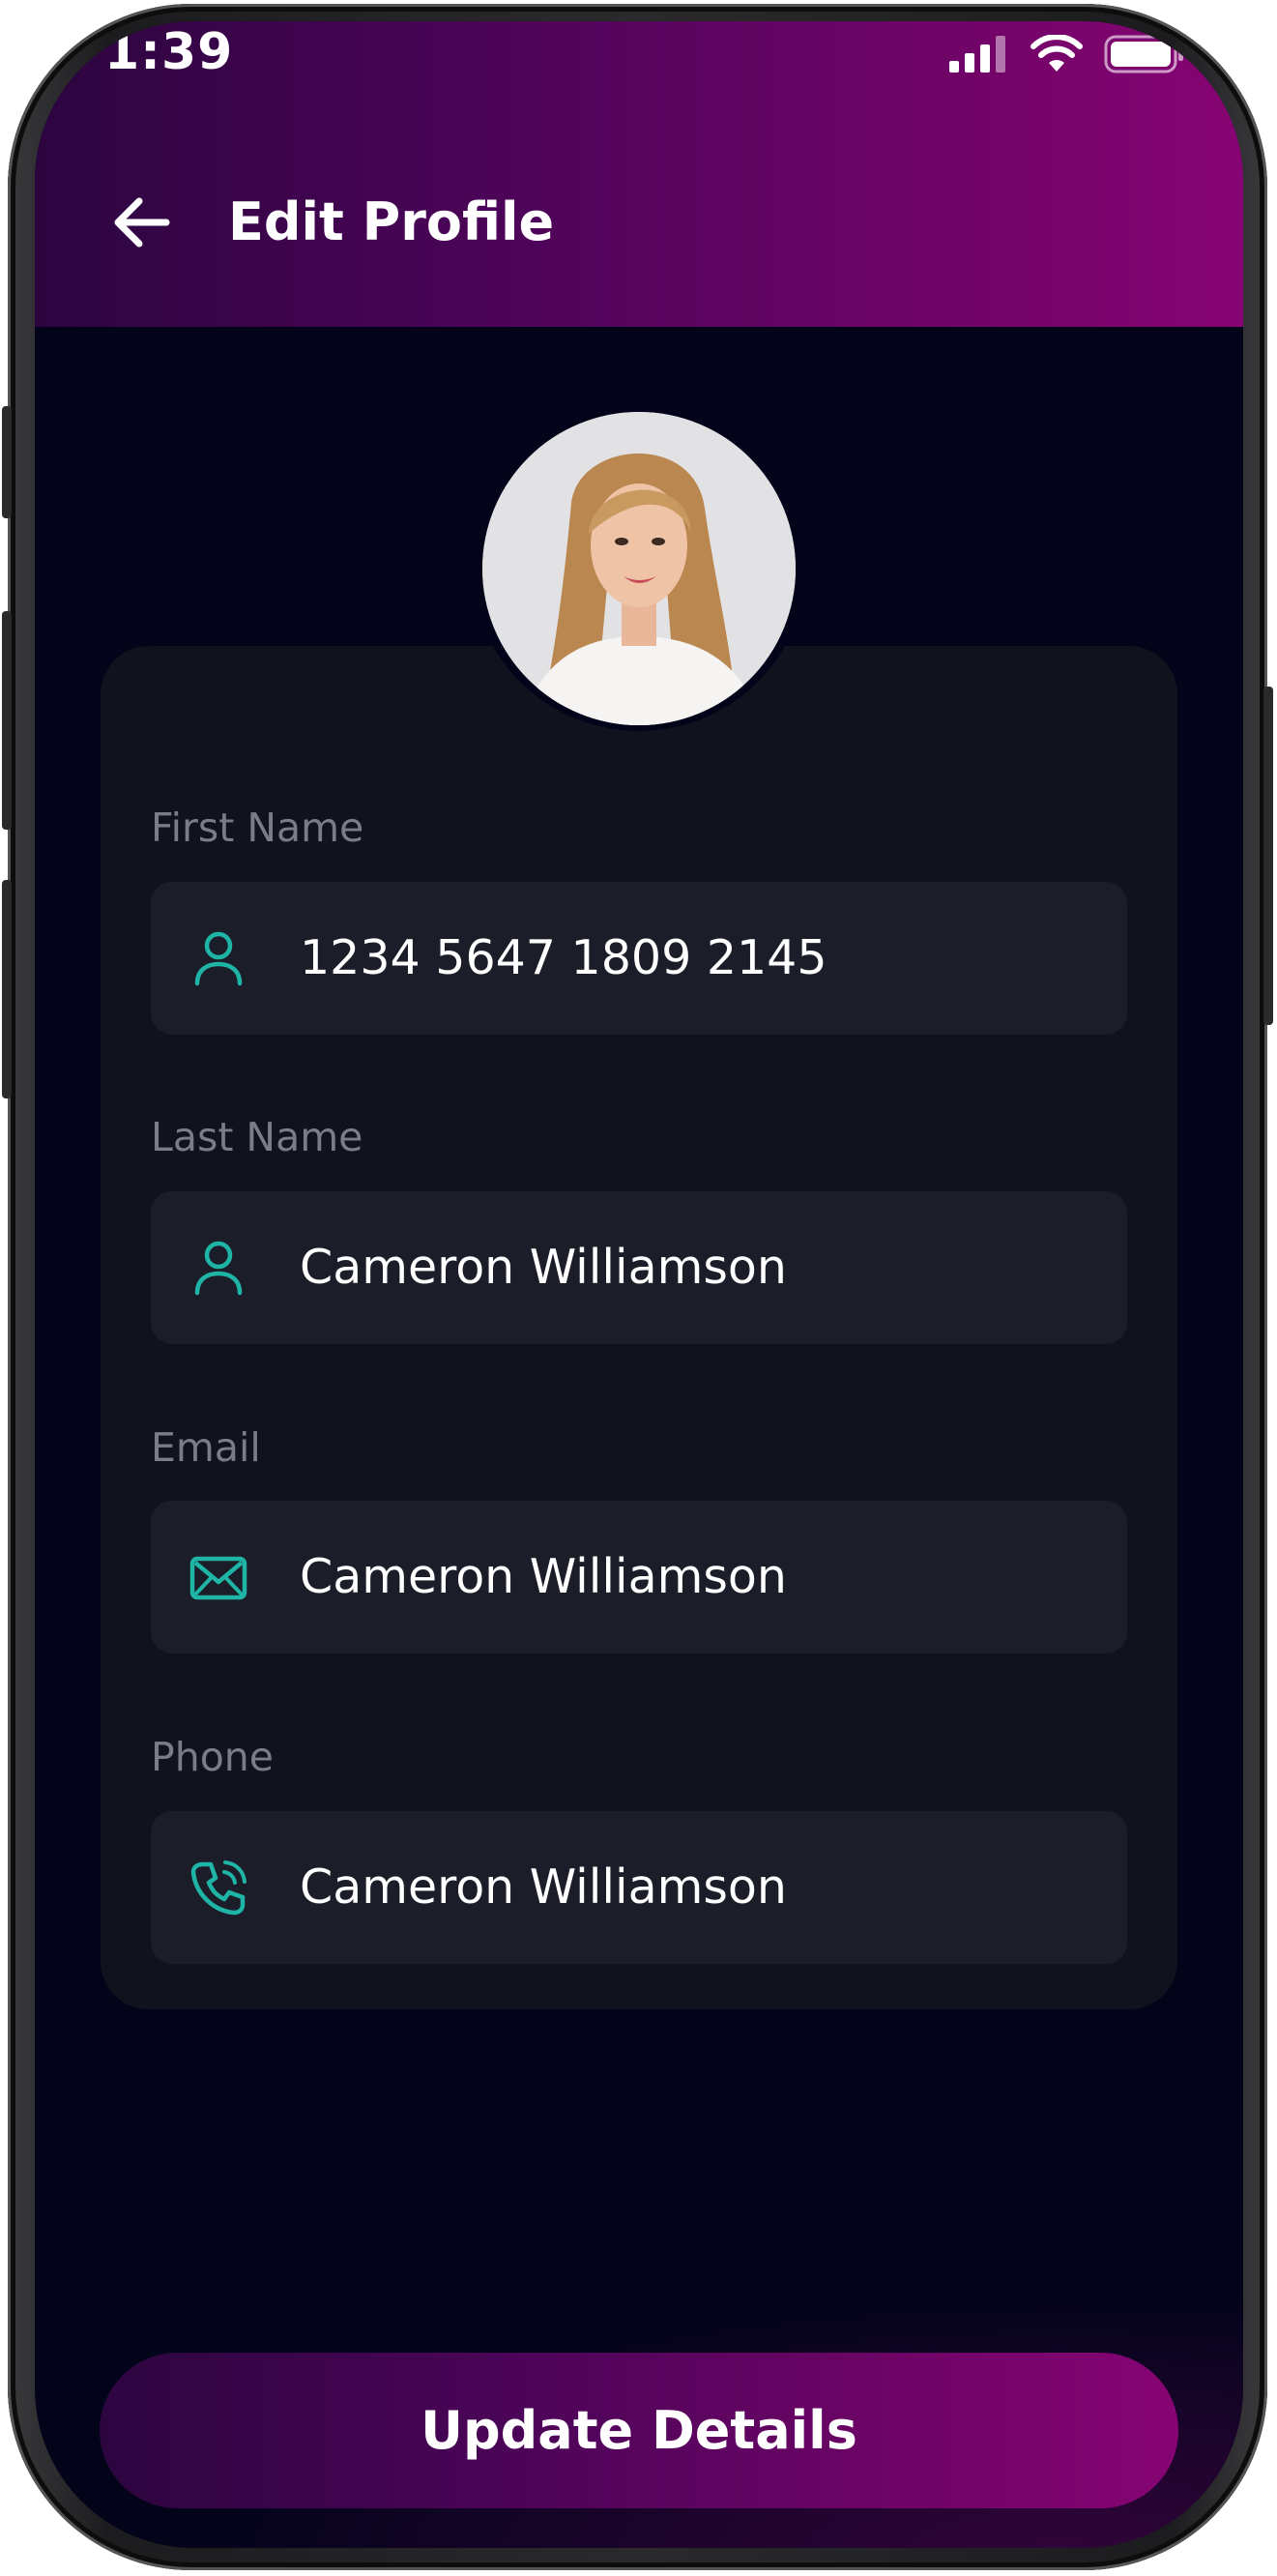  I want to click on phone-icon, so click(218, 1888).